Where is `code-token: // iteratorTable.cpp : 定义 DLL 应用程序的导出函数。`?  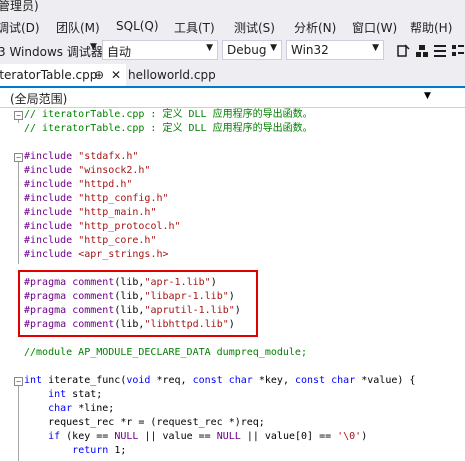
code-token: // iteratorTable.cpp : 定义 DLL 应用程序的导出函数。 is located at coordinates (168, 114).